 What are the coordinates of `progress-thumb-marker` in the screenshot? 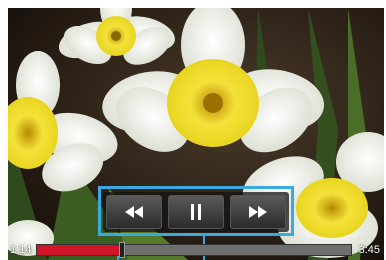 It's located at (118, 258).